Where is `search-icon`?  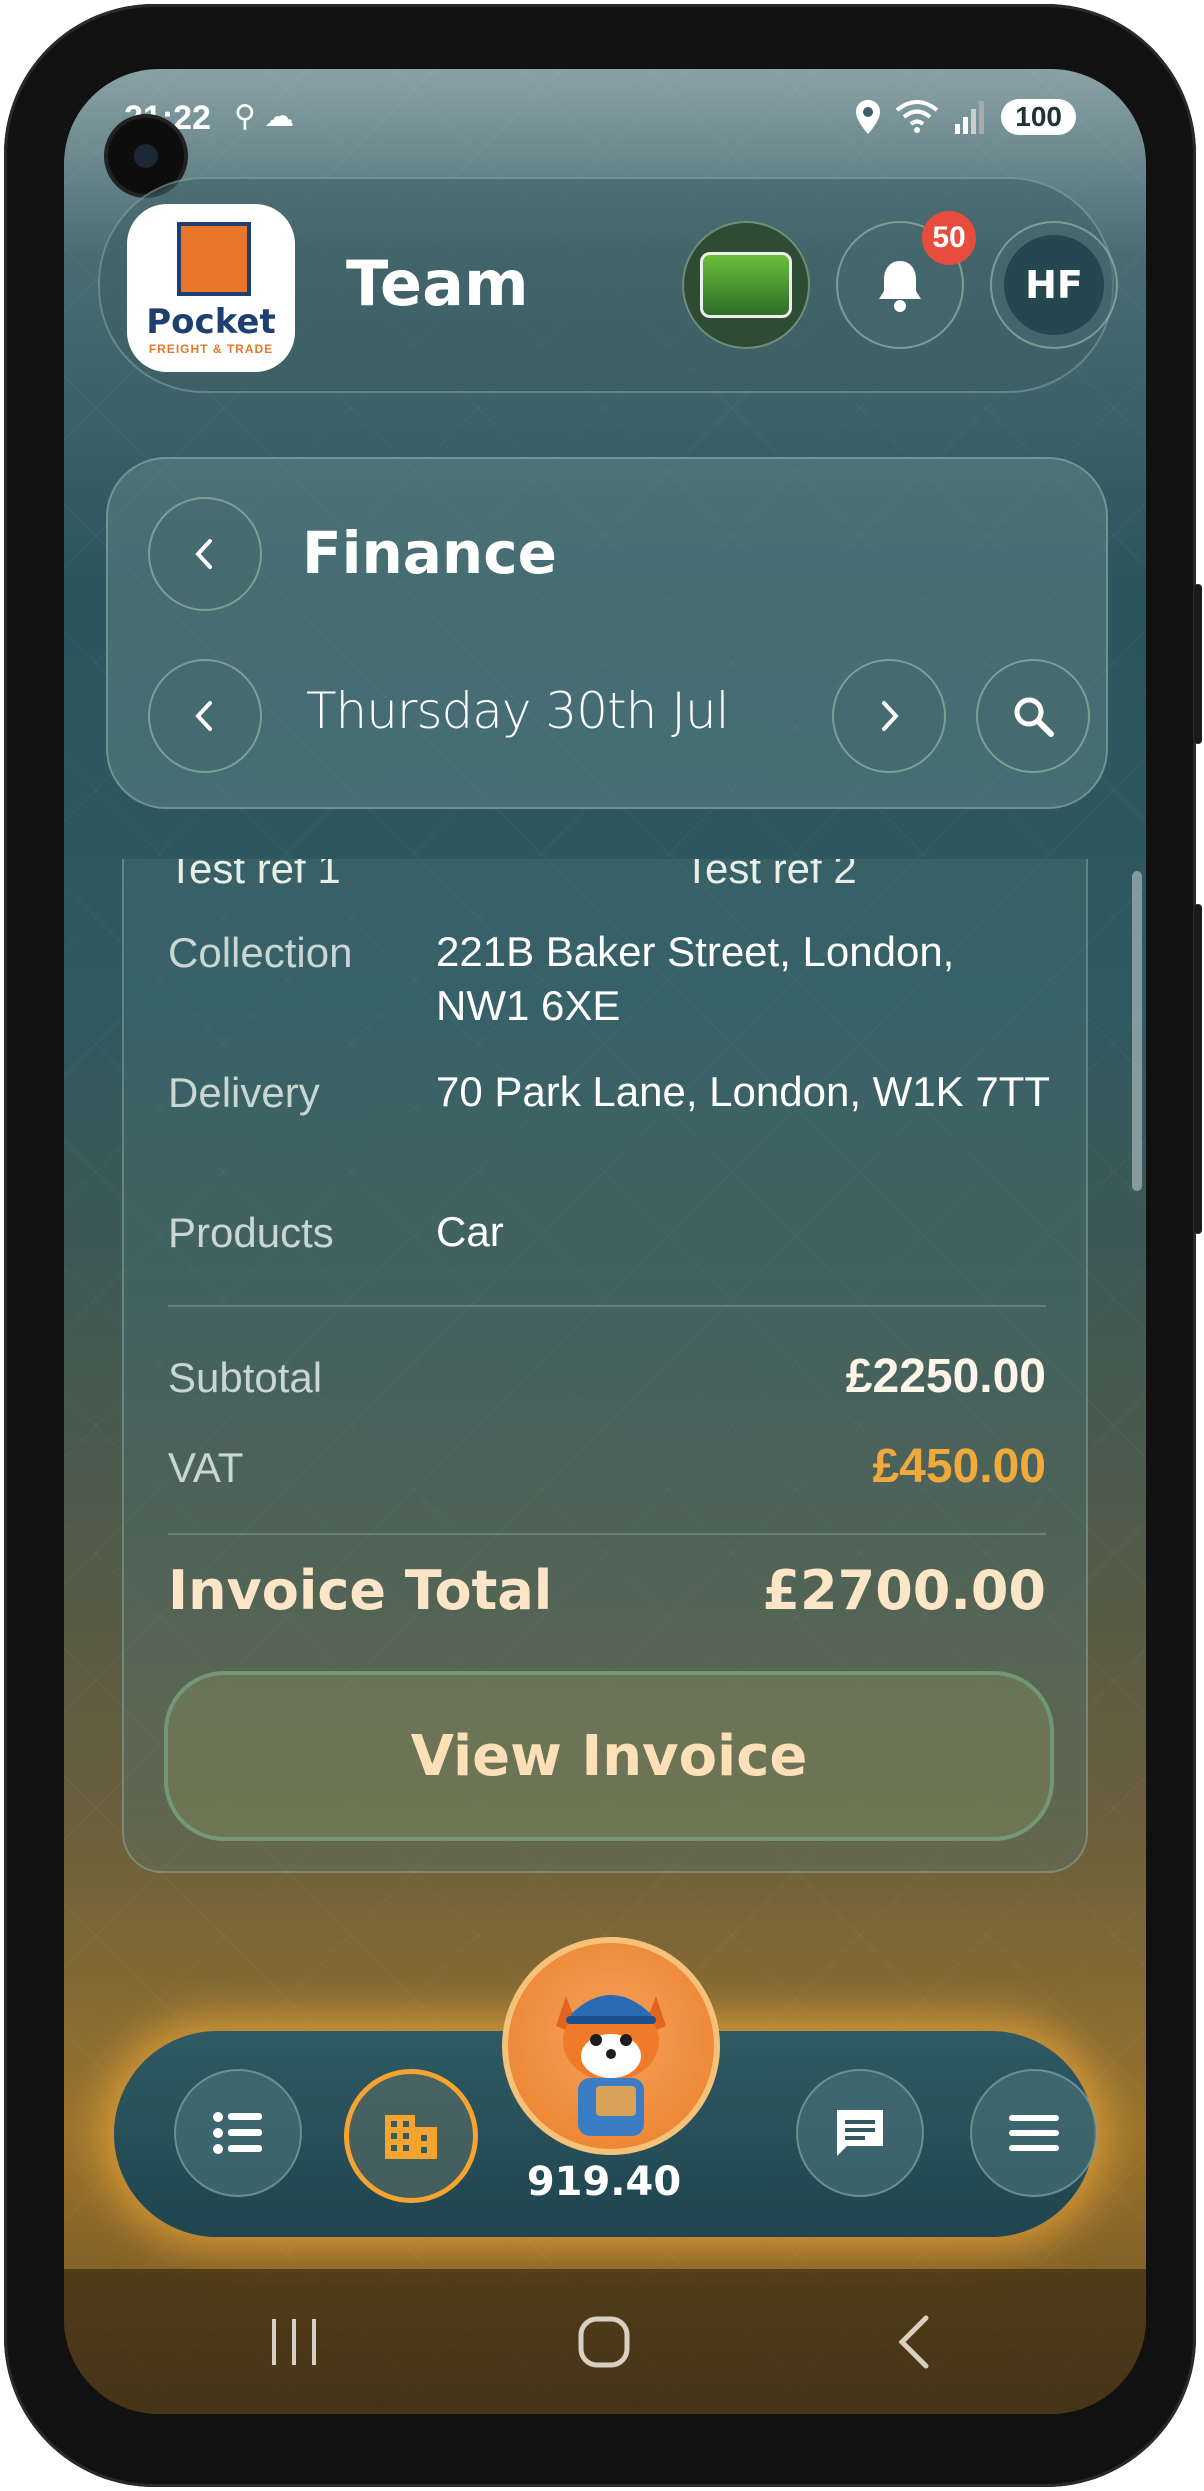 search-icon is located at coordinates (1034, 717).